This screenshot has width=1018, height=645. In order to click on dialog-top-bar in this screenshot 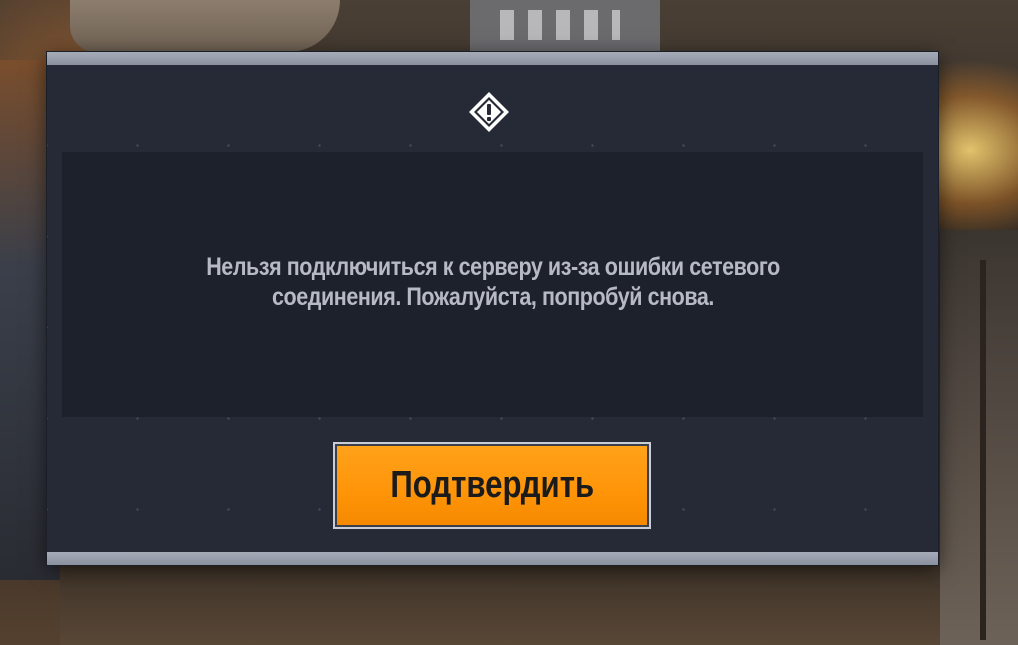, I will do `click(492, 58)`.